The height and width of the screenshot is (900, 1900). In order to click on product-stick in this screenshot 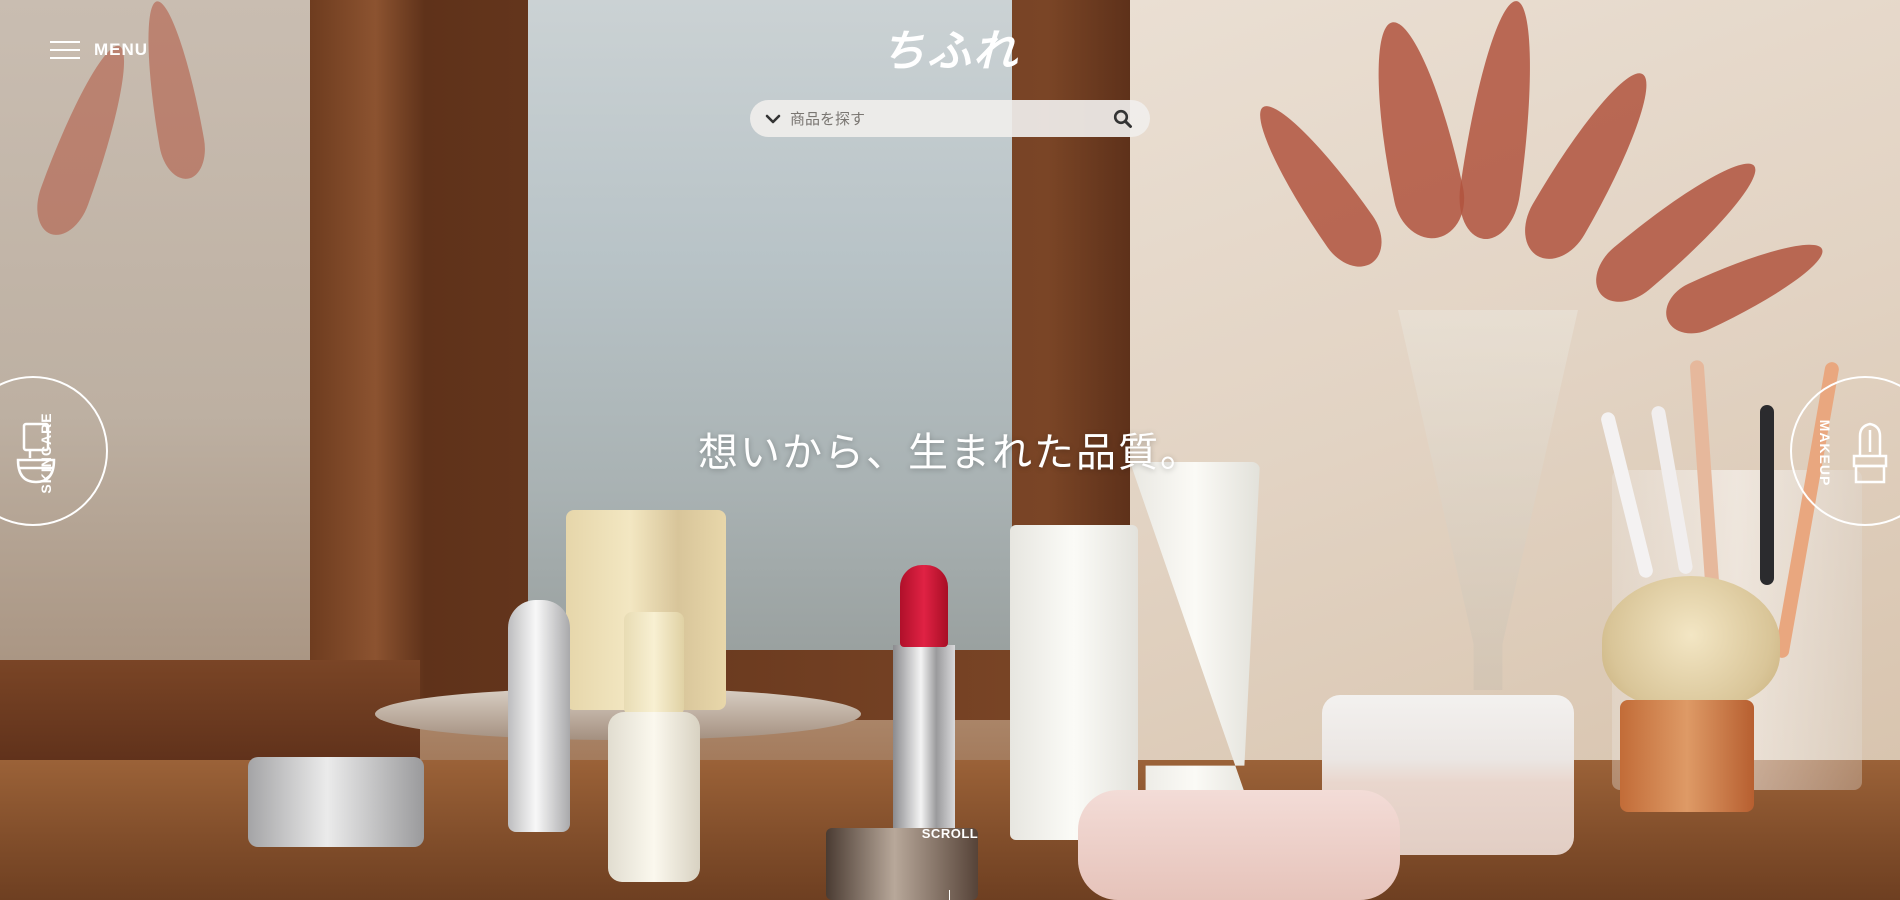, I will do `click(539, 716)`.